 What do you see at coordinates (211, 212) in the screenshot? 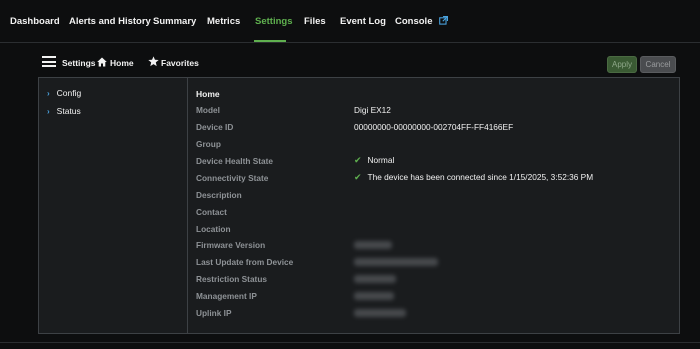
I see `field-label-contact: Contact` at bounding box center [211, 212].